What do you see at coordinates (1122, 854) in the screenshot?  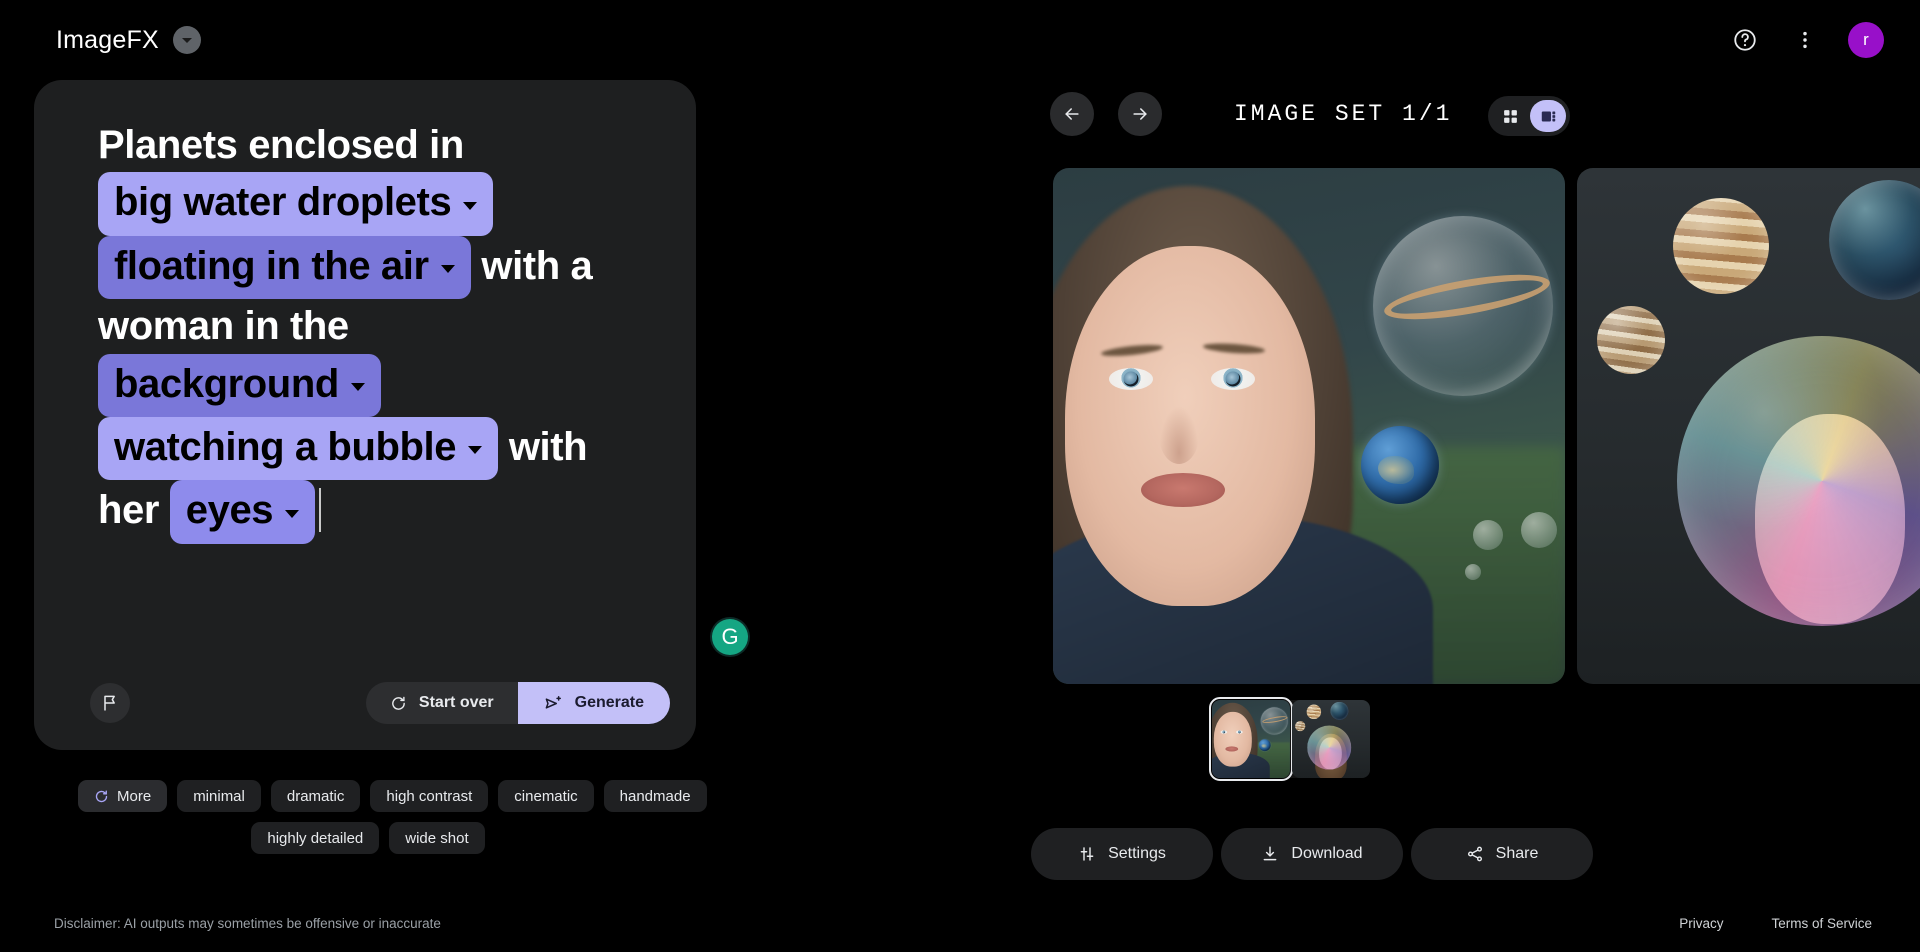 I see `settings-button: Settings` at bounding box center [1122, 854].